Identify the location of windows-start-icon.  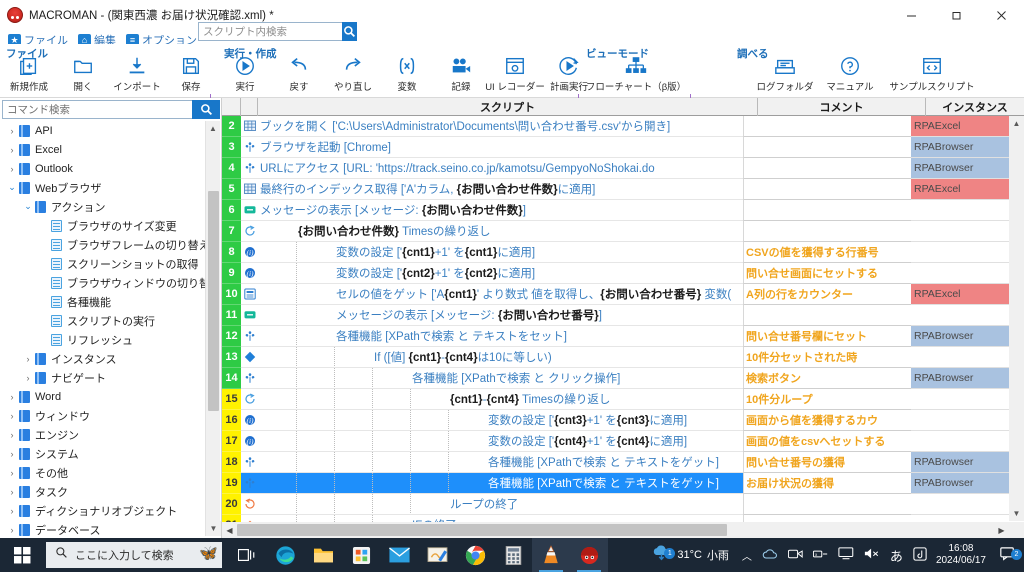
(22, 555).